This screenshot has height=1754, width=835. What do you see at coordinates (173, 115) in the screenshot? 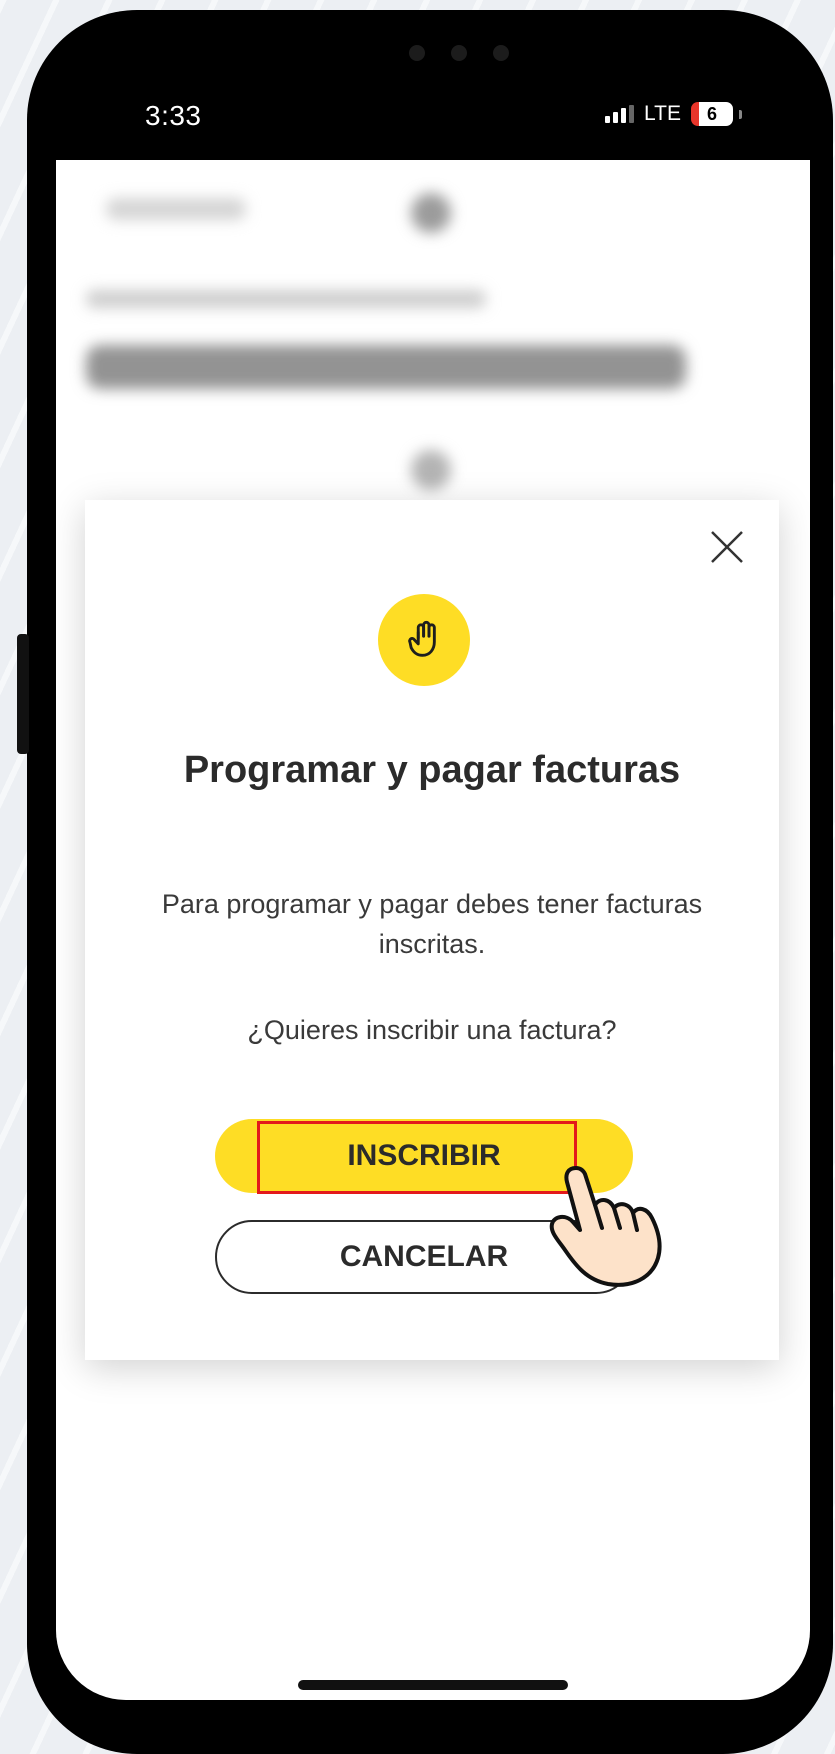
I see `status-time: 3:33` at bounding box center [173, 115].